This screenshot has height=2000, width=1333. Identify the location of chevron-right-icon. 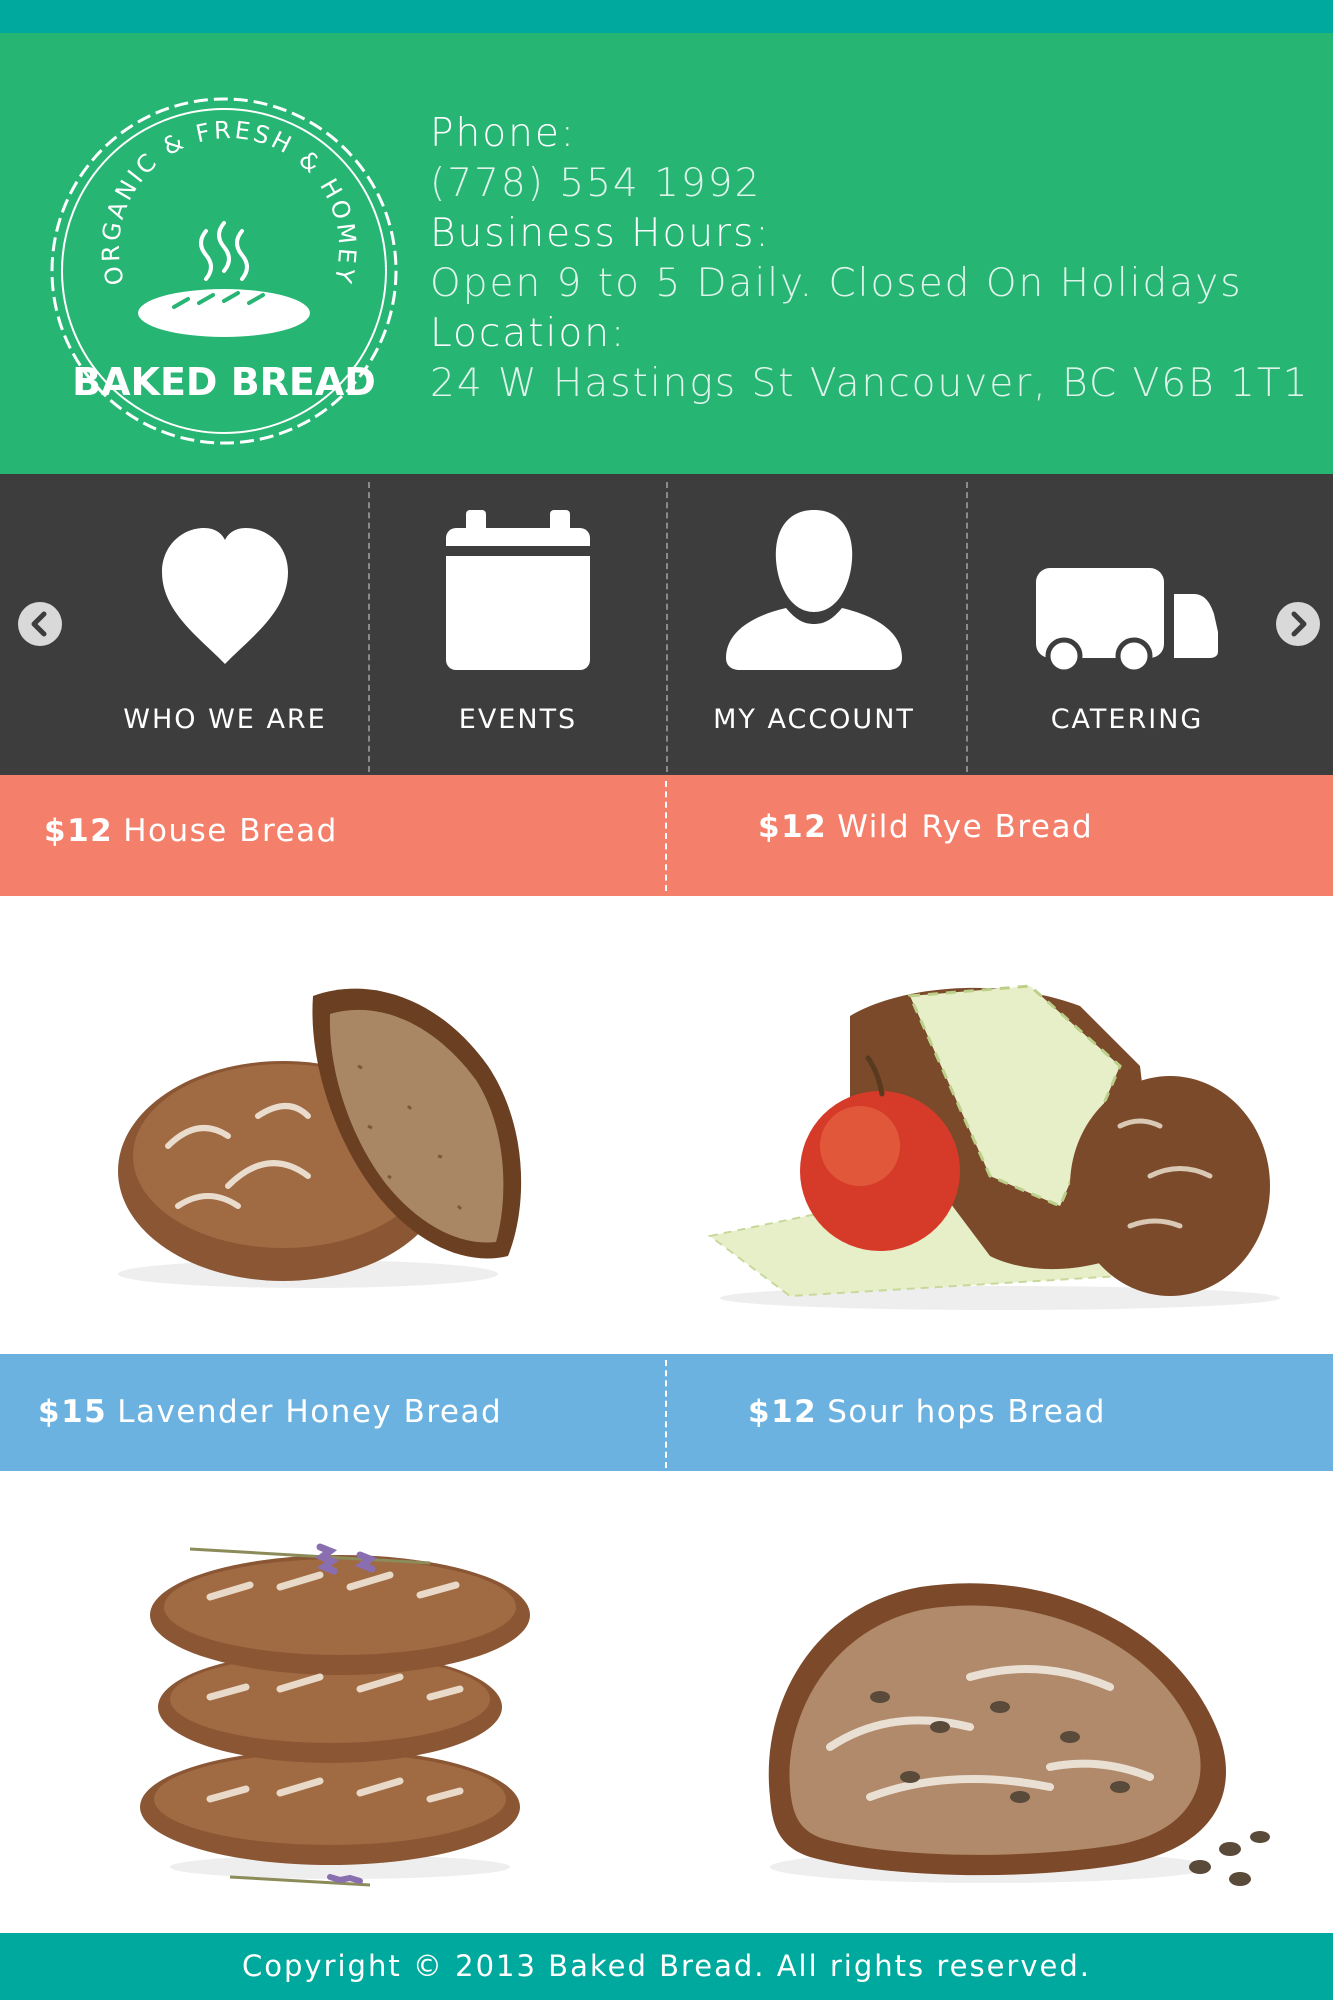
(1299, 624).